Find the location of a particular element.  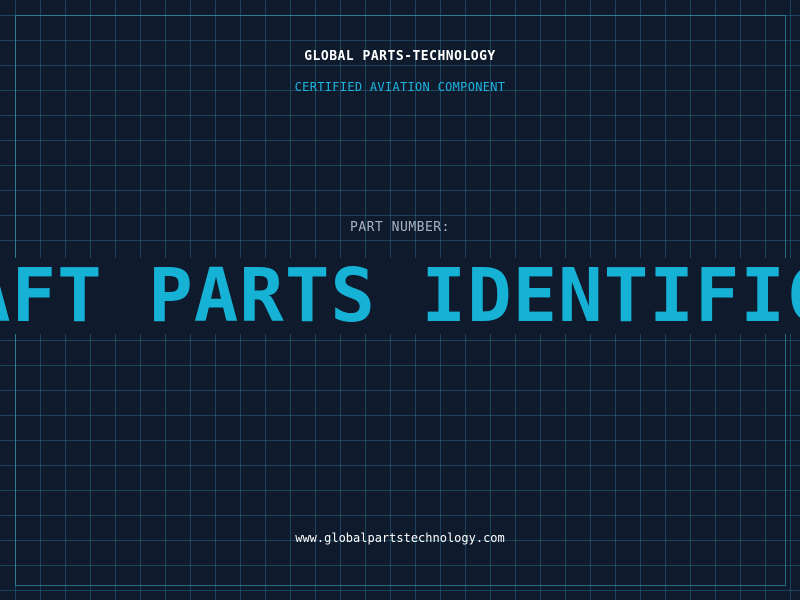

part-number-value: AFT PARTS IDENTIFIC is located at coordinates (400, 296).